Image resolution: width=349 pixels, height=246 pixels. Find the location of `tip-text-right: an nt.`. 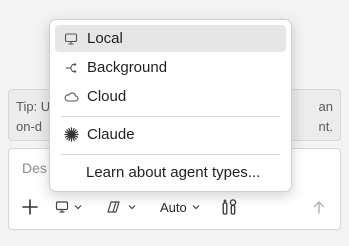

tip-text-right: an nt. is located at coordinates (325, 116).